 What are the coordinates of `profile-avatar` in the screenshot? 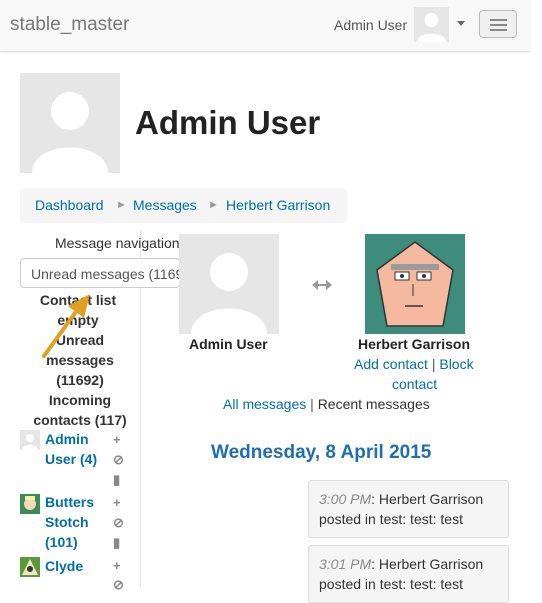 It's located at (70, 123).